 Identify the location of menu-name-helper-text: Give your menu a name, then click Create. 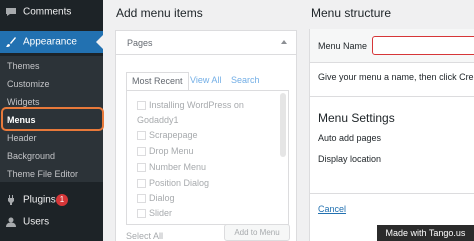
(396, 77).